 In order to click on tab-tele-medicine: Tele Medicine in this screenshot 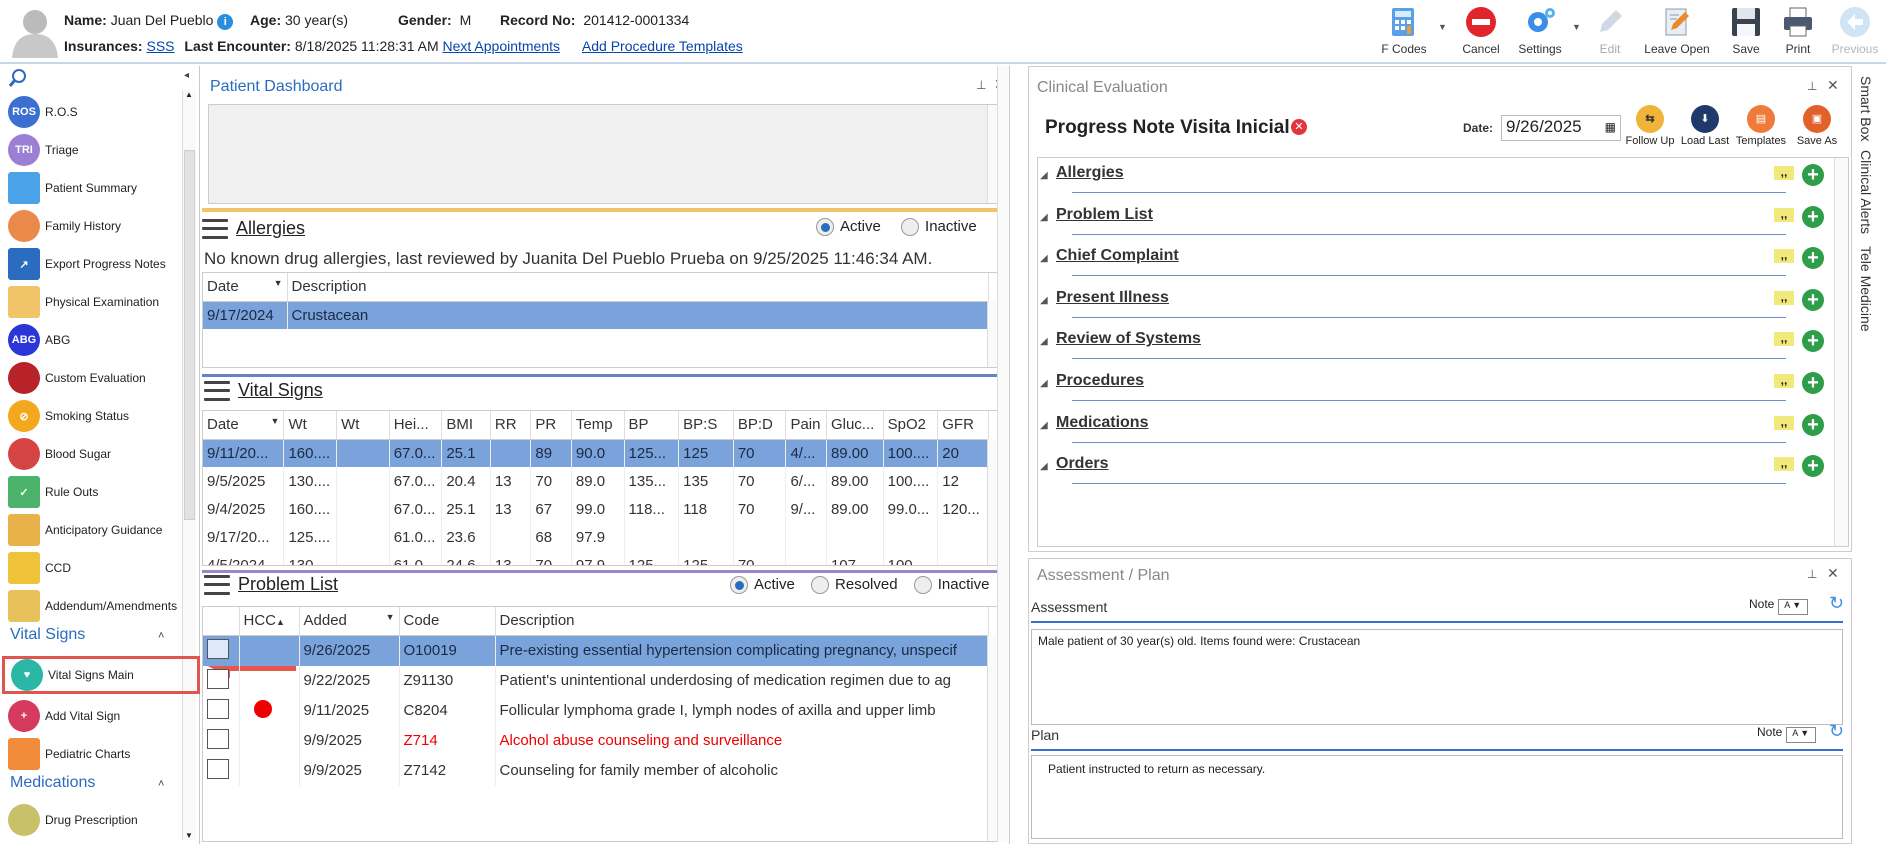, I will do `click(1866, 289)`.